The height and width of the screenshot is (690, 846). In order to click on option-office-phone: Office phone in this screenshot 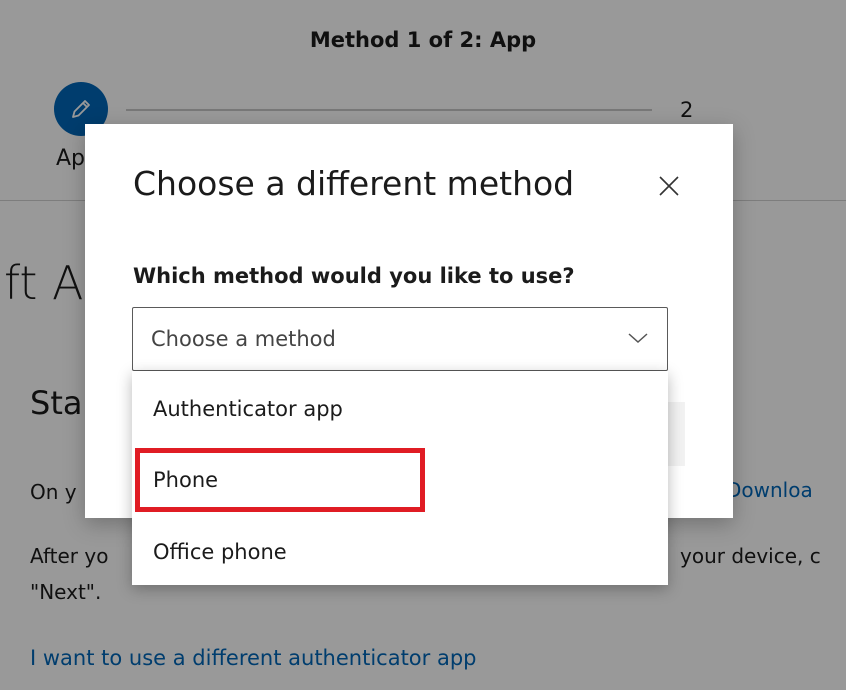, I will do `click(400, 555)`.